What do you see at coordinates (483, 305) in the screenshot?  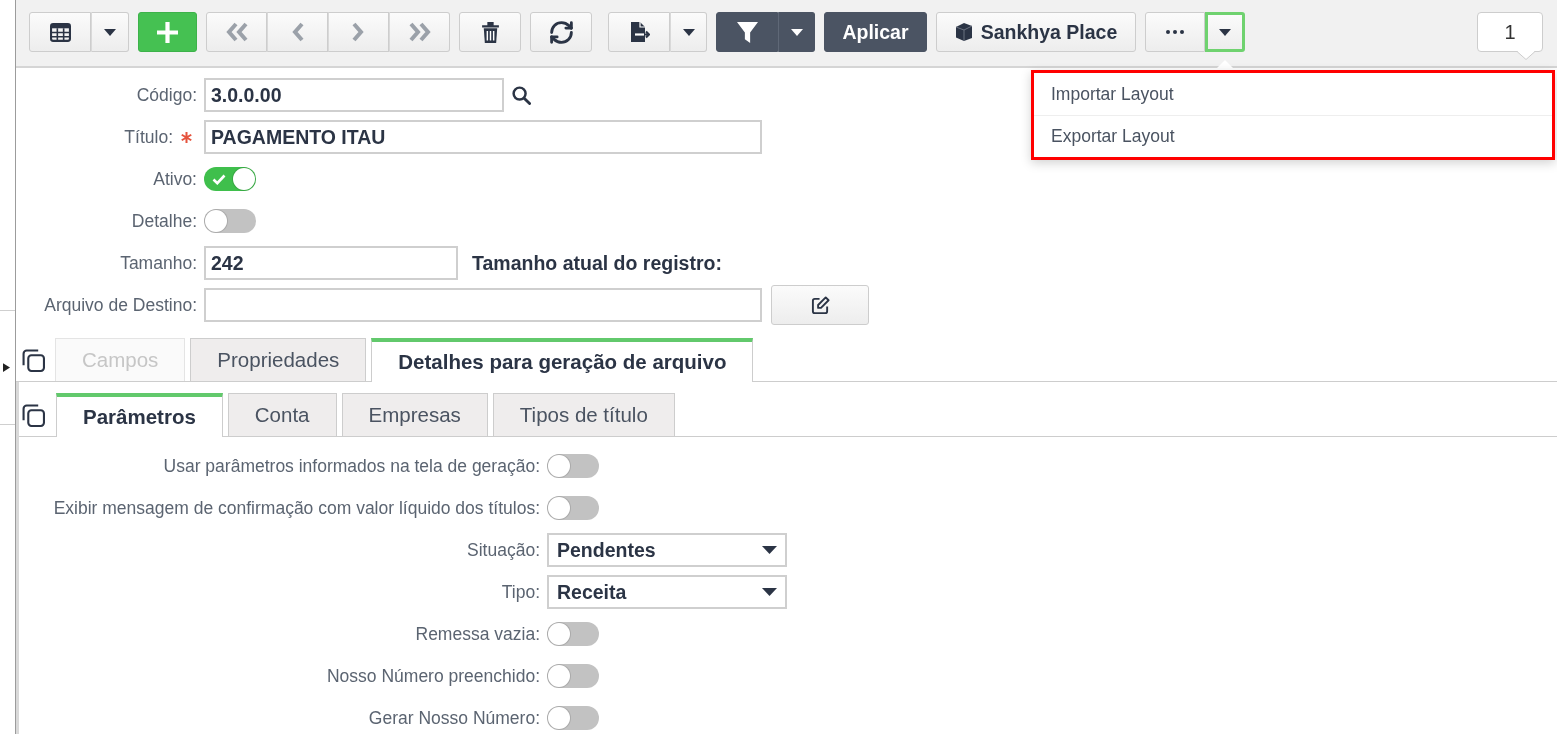 I see `file-path-field` at bounding box center [483, 305].